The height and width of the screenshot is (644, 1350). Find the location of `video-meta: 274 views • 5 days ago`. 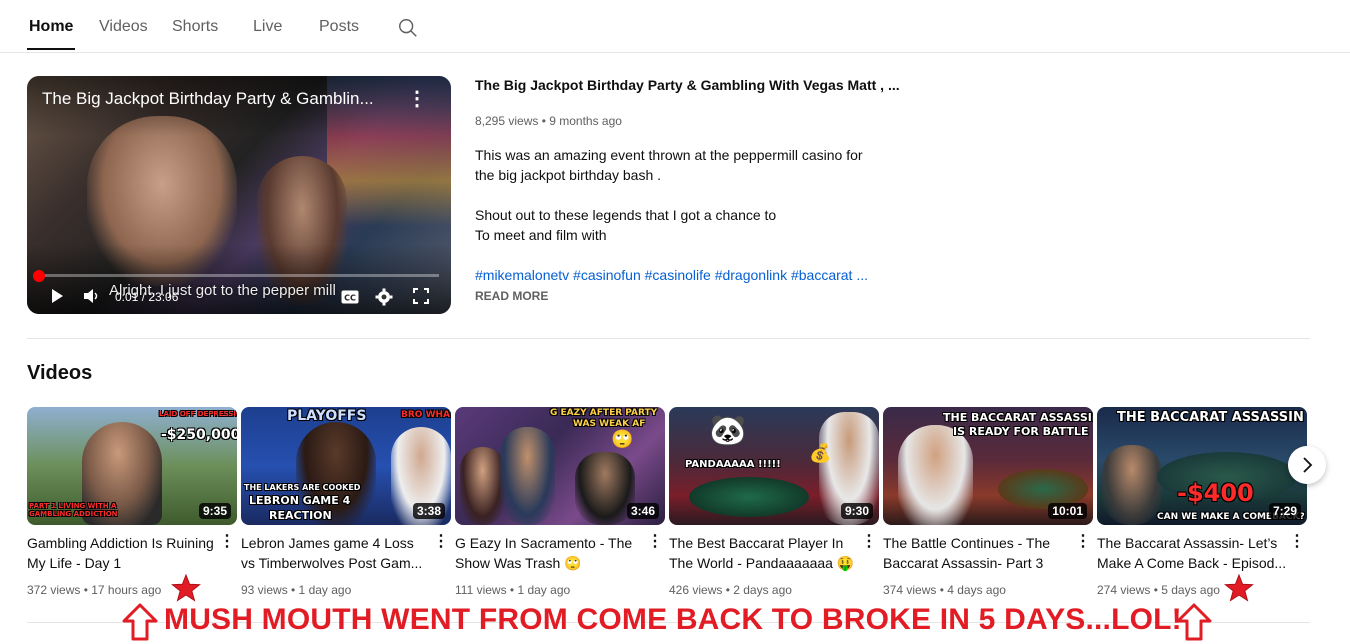

video-meta: 274 views • 5 days ago is located at coordinates (1158, 590).